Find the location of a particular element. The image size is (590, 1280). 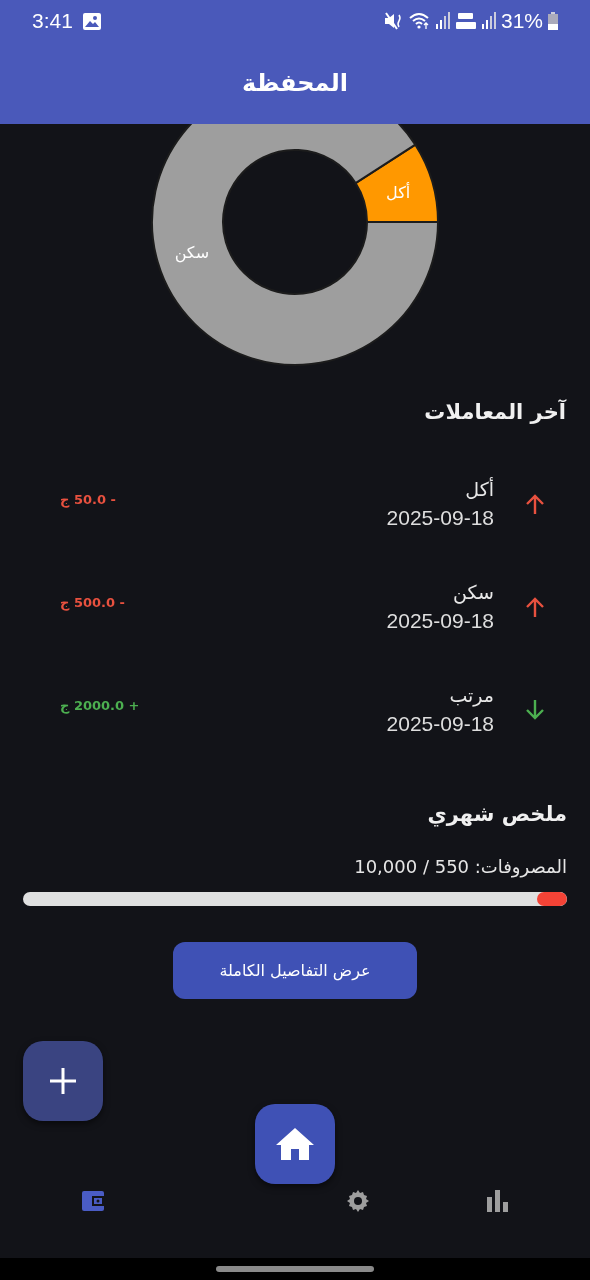

plus-icon is located at coordinates (63, 1081).